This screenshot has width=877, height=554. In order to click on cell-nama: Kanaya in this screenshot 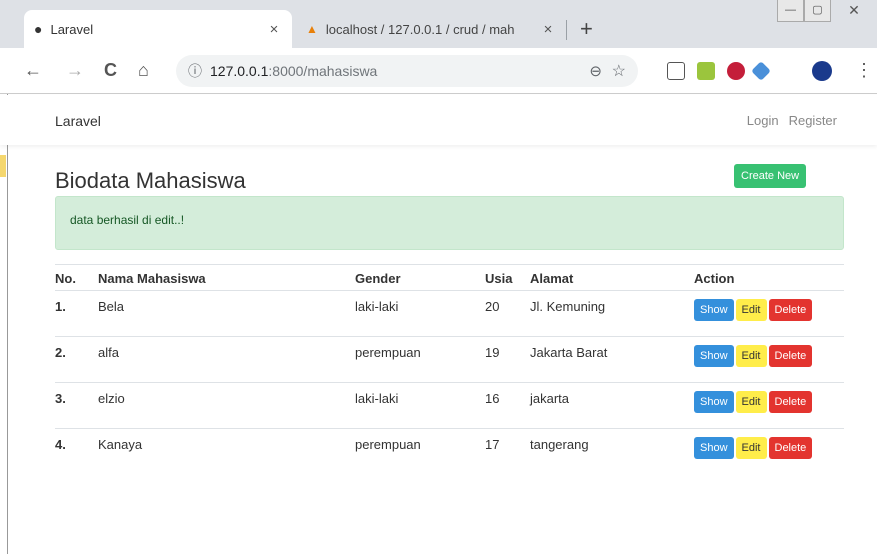, I will do `click(226, 451)`.